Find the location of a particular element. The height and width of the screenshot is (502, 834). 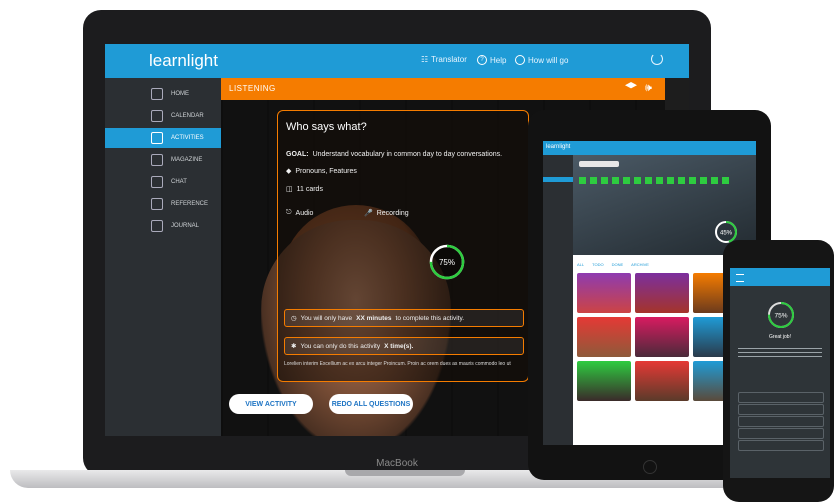

translate-icon: ☷ is located at coordinates (425, 59).